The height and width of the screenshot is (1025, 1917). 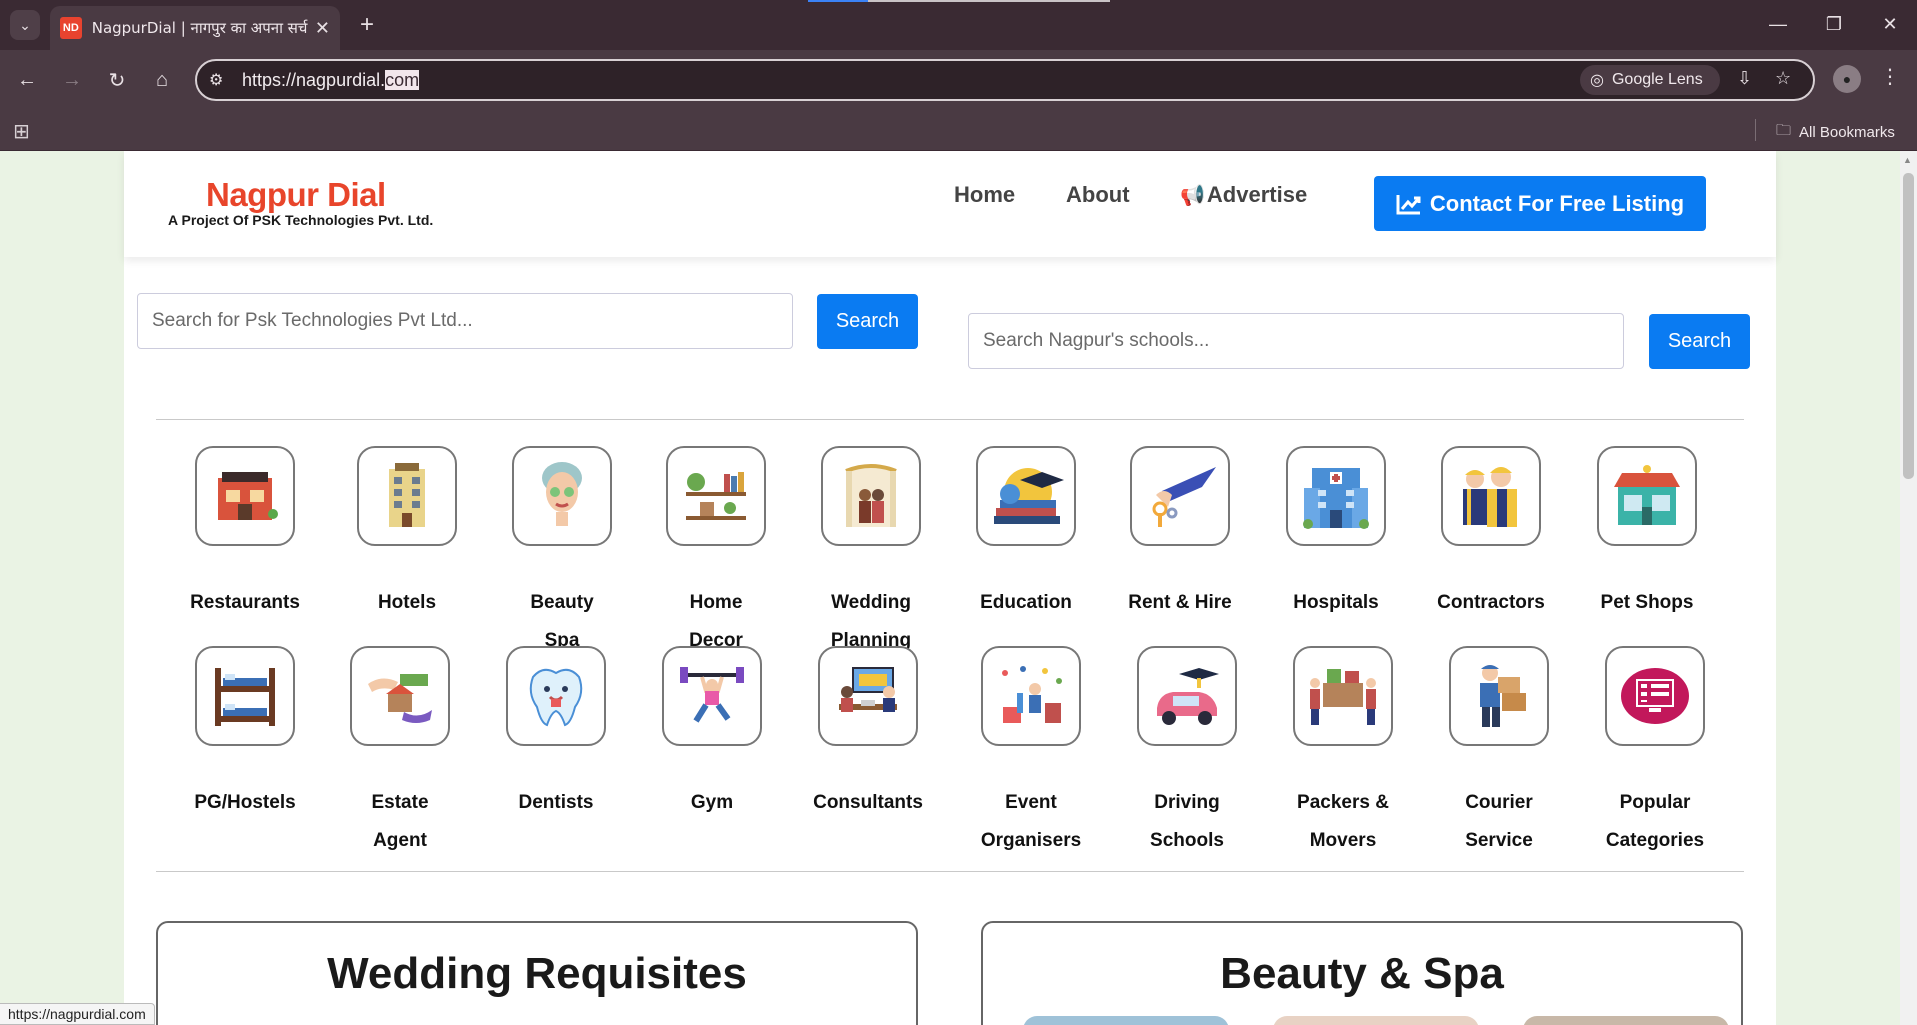 What do you see at coordinates (400, 821) in the screenshot?
I see `category-label: Estate Agent` at bounding box center [400, 821].